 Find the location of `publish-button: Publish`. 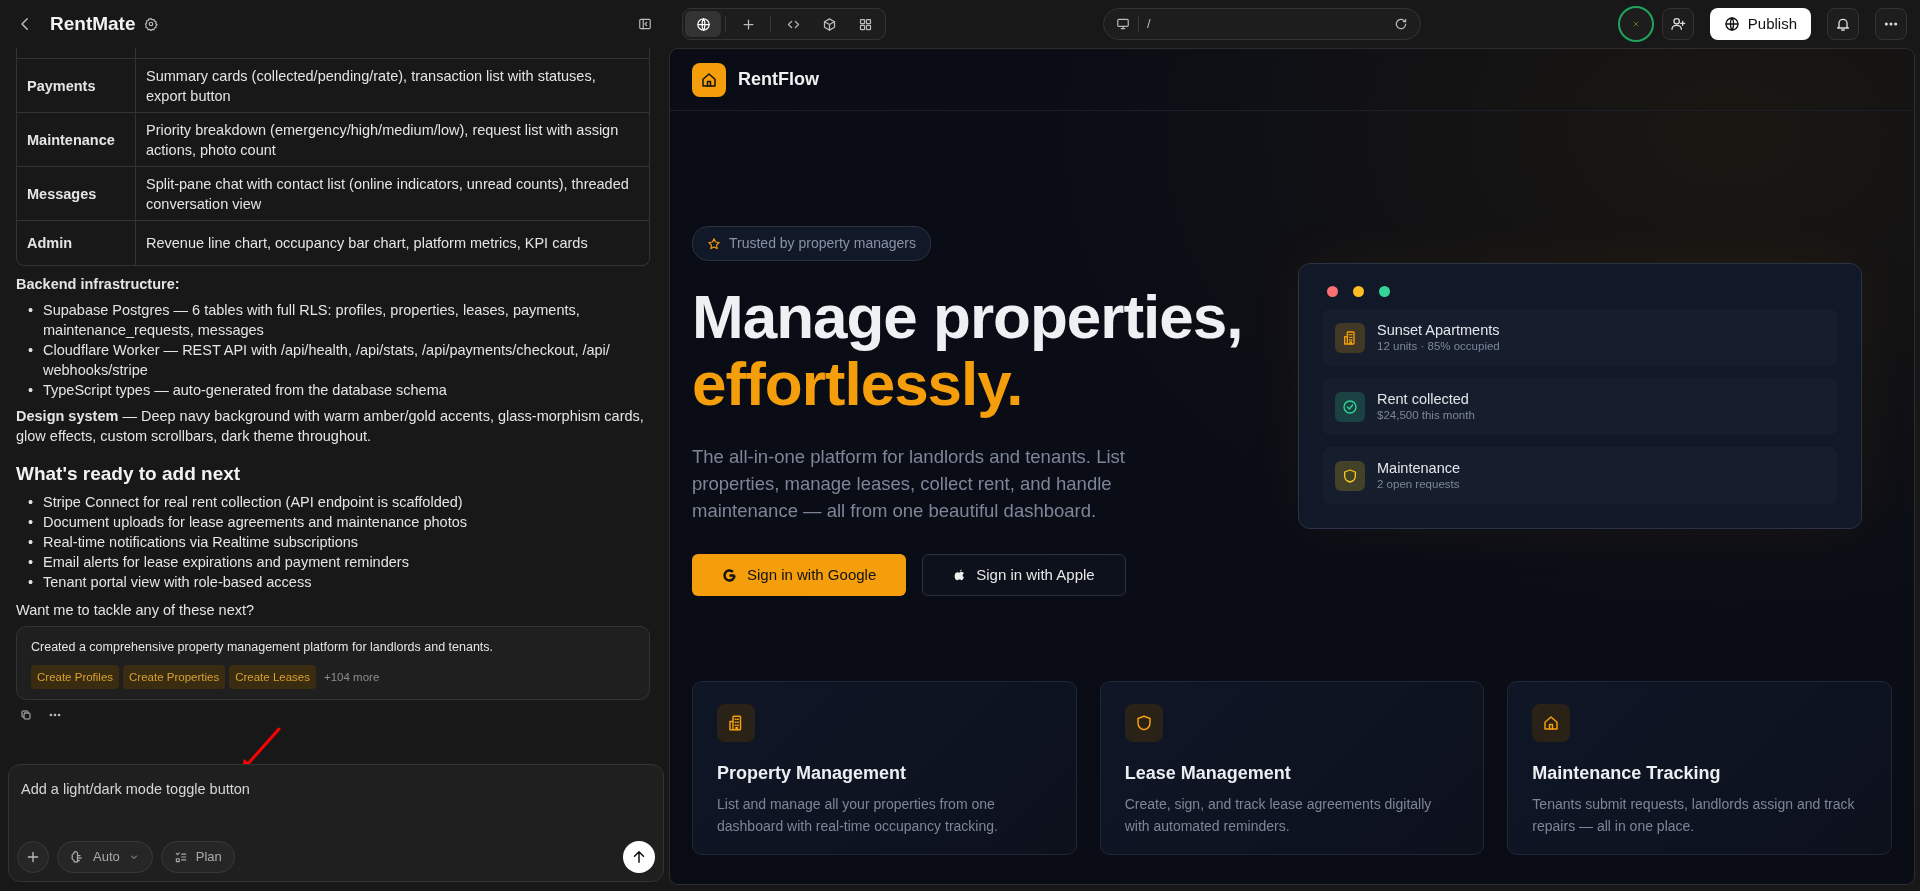

publish-button: Publish is located at coordinates (1760, 24).